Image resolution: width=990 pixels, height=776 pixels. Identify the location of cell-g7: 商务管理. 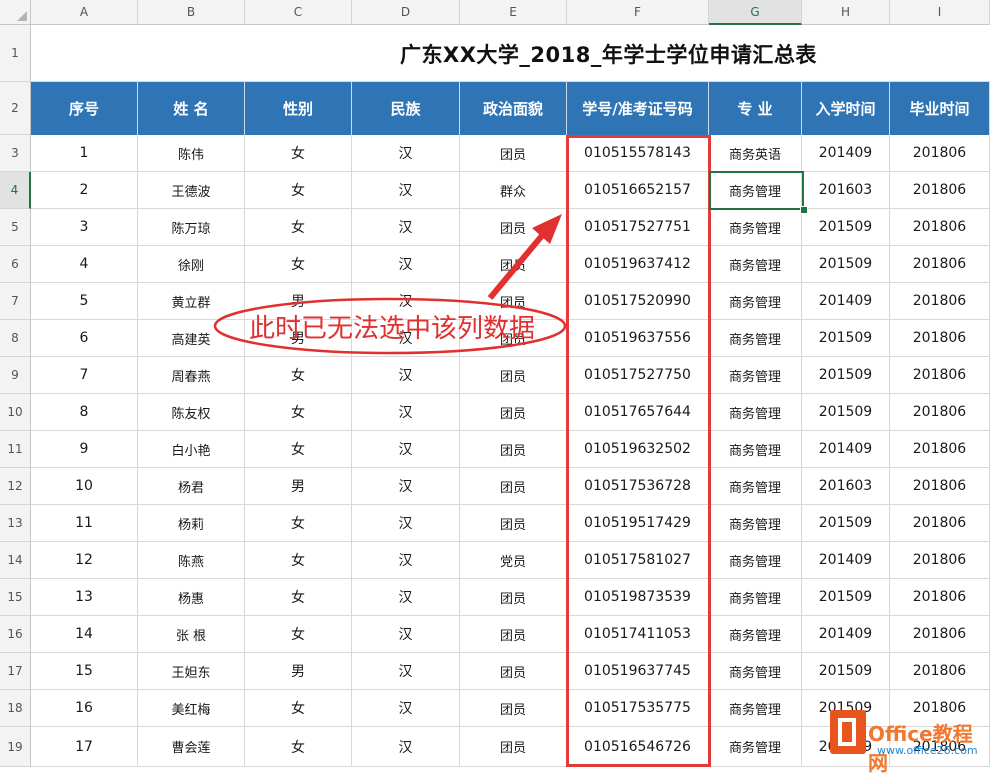
(755, 301).